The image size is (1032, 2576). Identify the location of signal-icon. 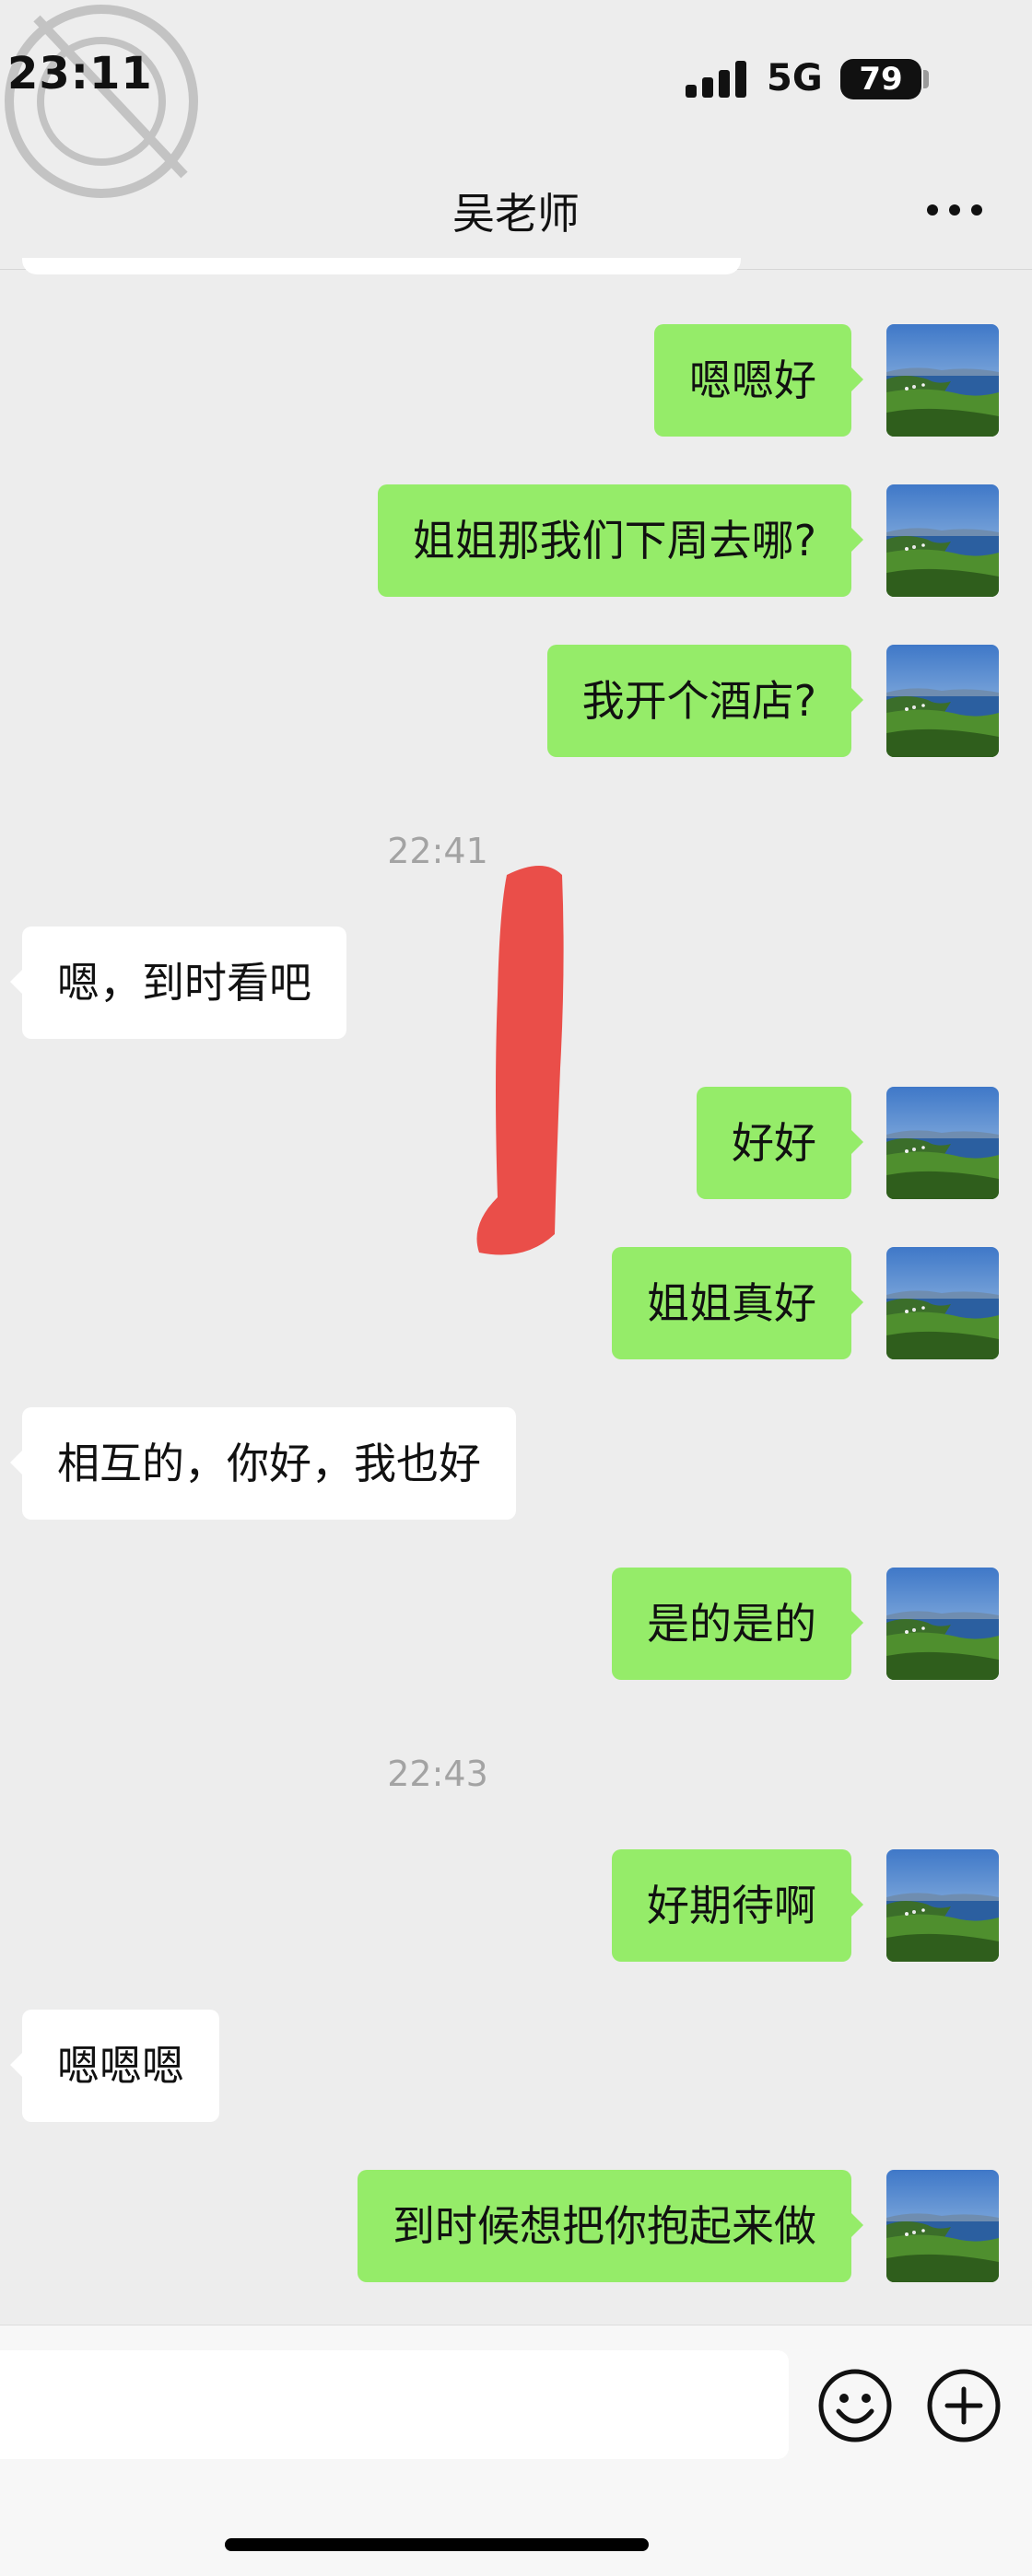
(717, 79).